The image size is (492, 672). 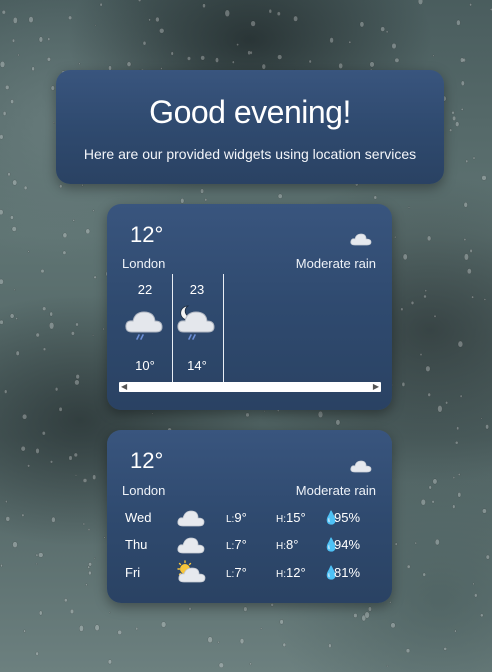 What do you see at coordinates (292, 544) in the screenshot?
I see `high-value: 8°` at bounding box center [292, 544].